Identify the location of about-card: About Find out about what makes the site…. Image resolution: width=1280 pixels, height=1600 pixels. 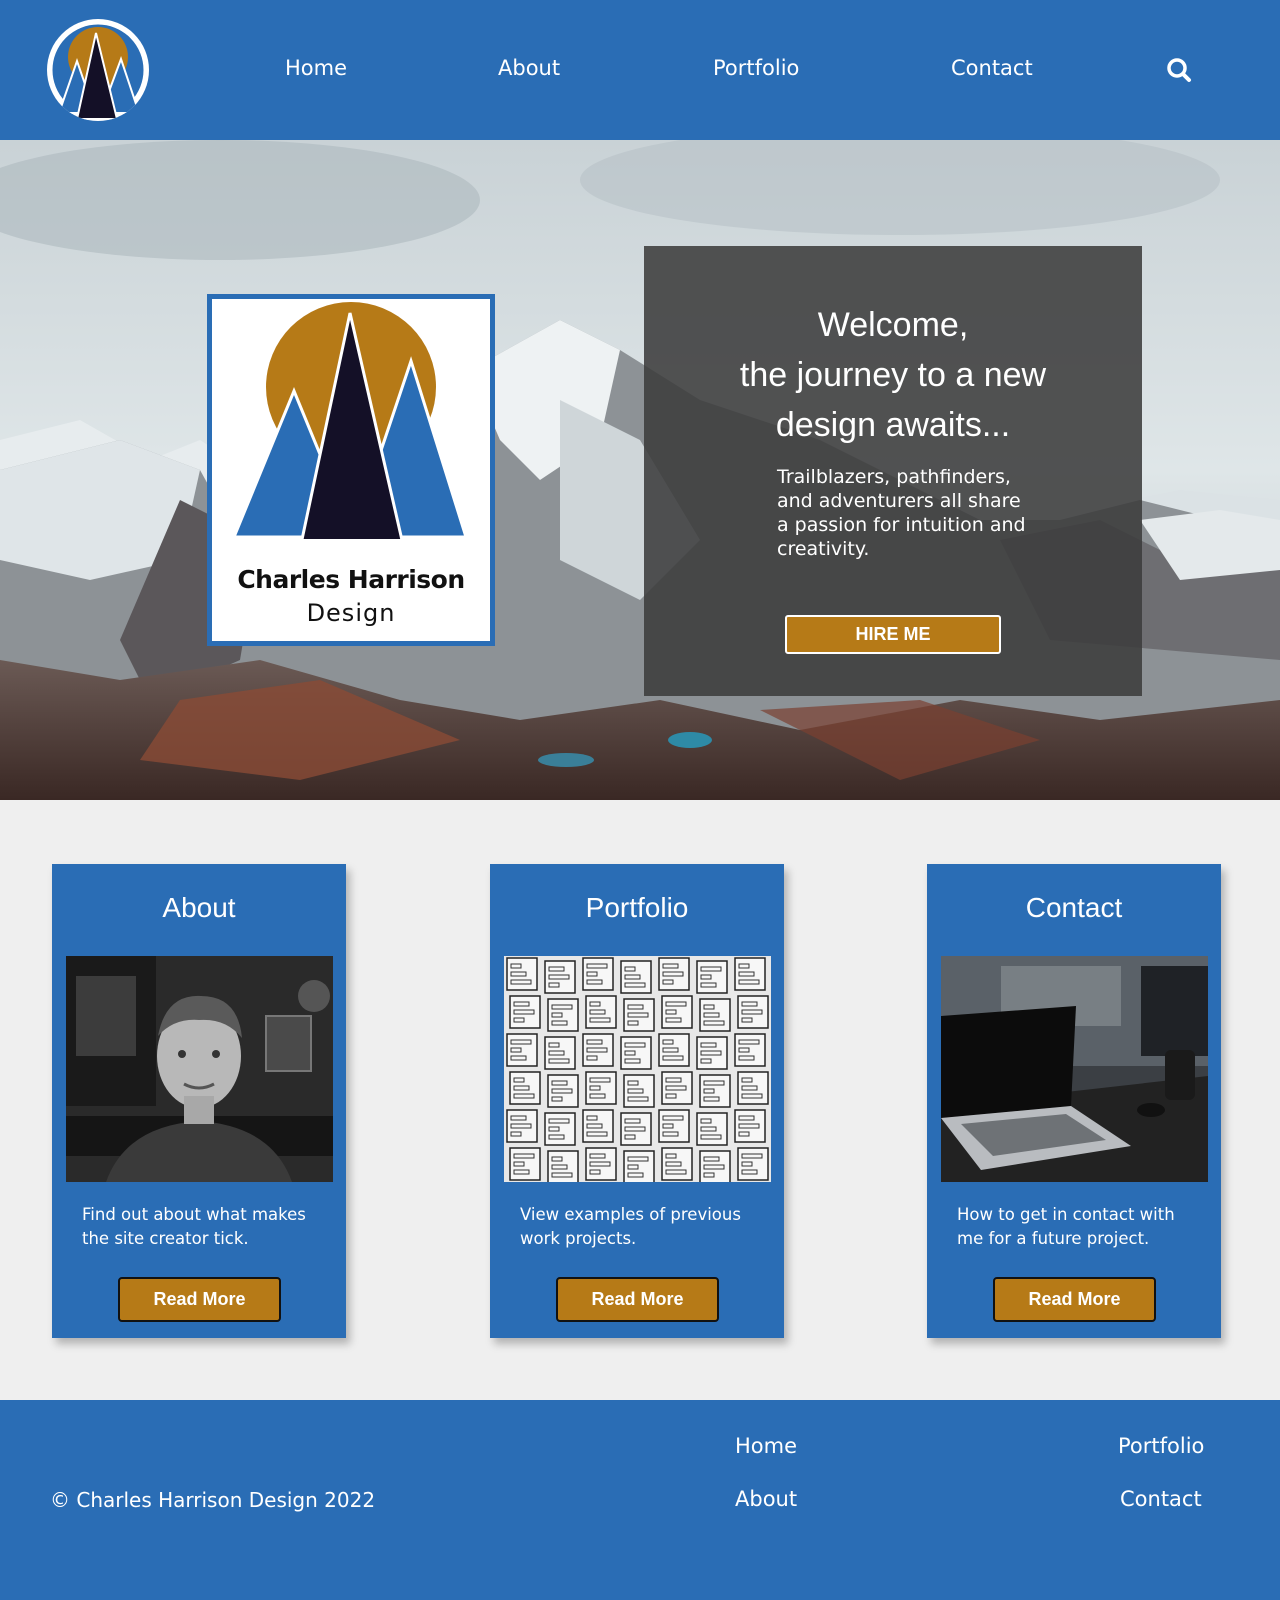
(199, 1101).